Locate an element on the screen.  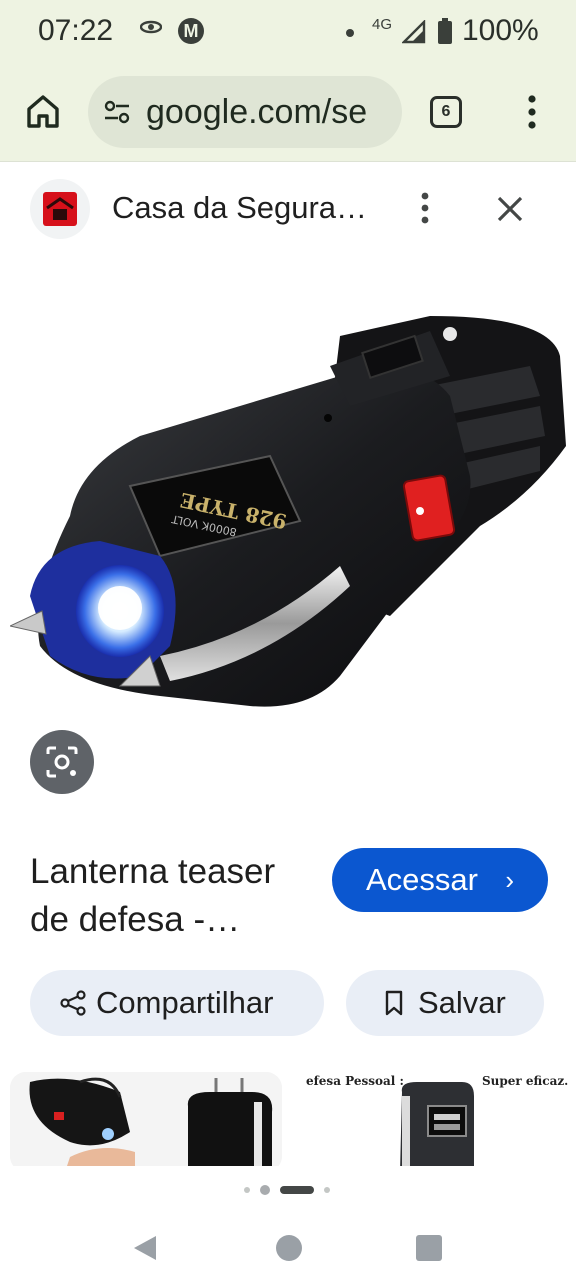
house-logo-icon is located at coordinates (60, 208).